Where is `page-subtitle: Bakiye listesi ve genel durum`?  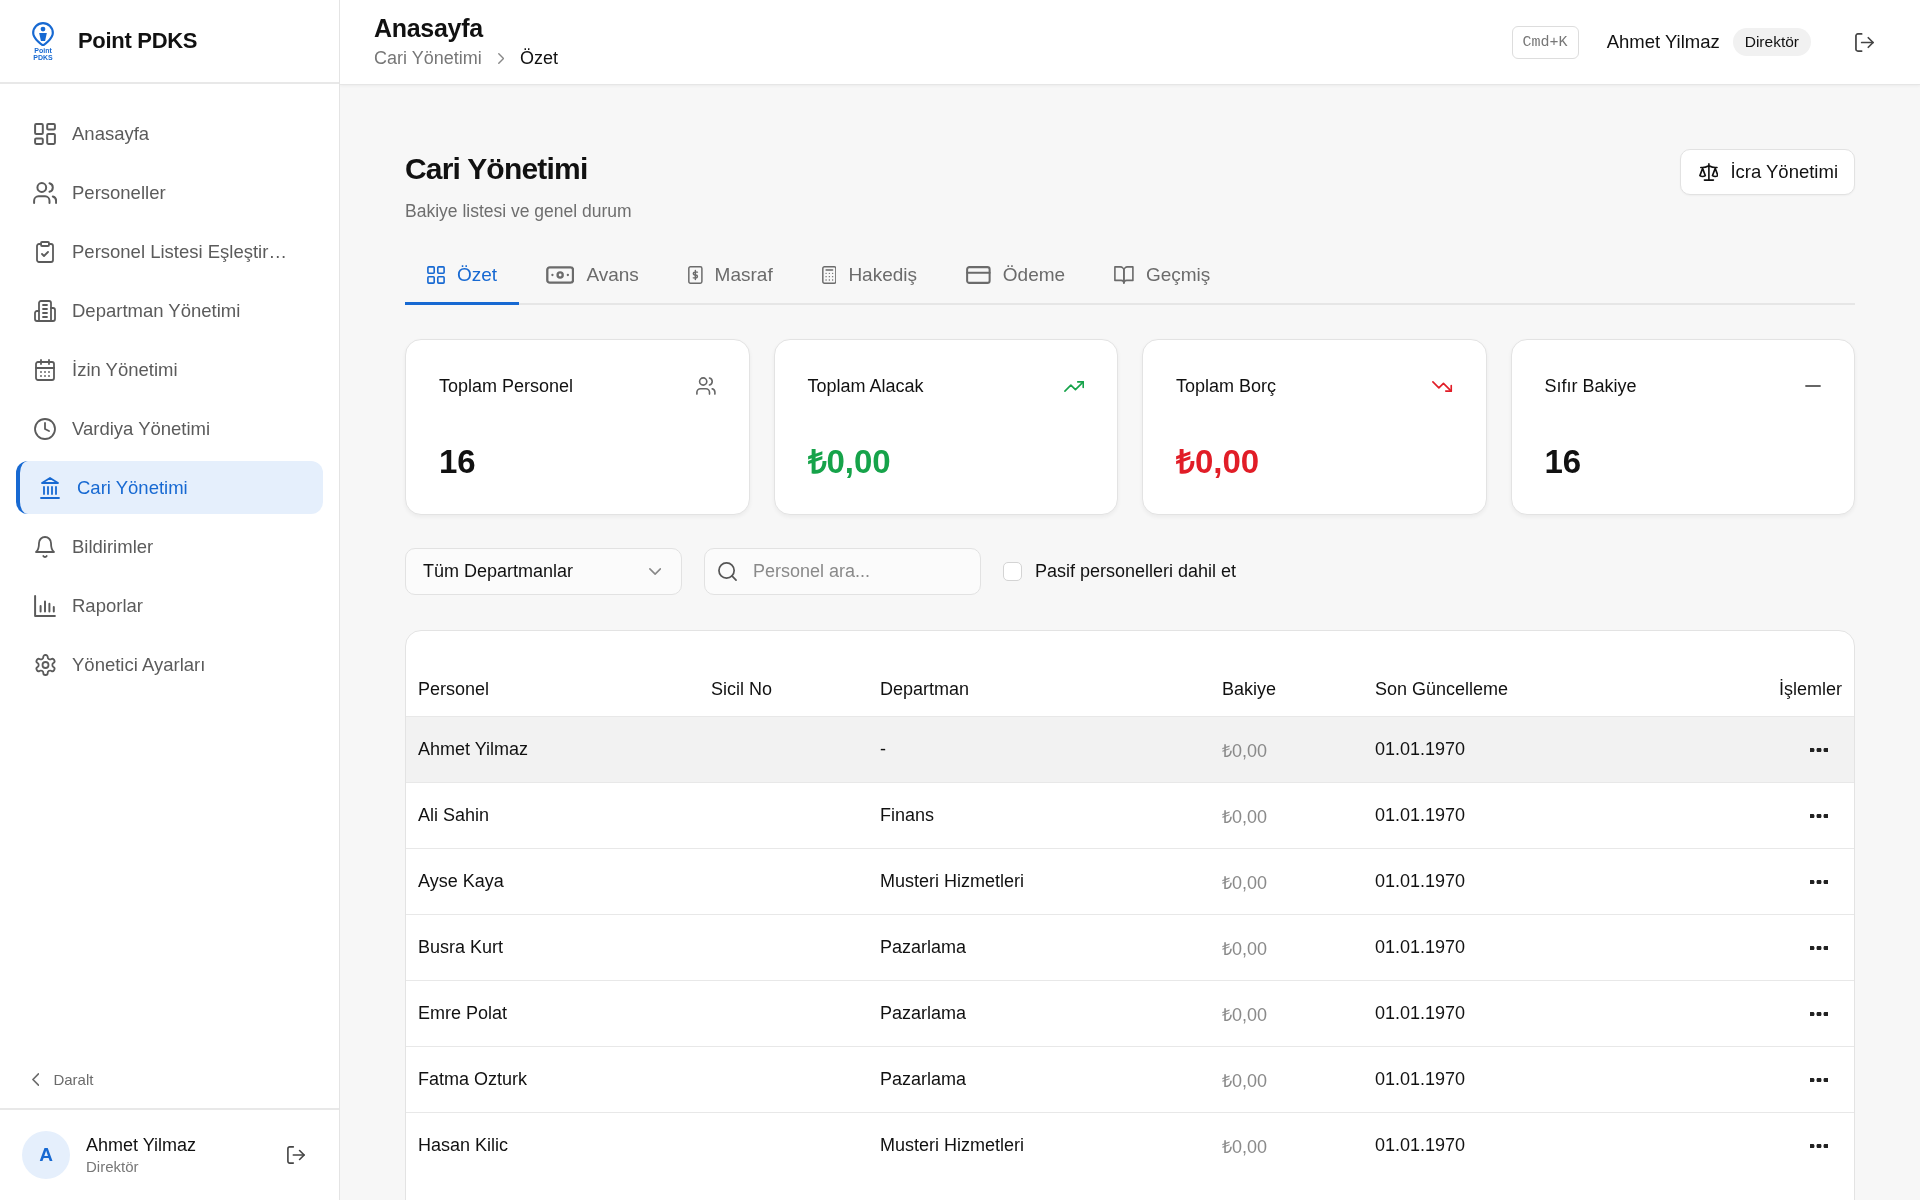 page-subtitle: Bakiye listesi ve genel durum is located at coordinates (518, 211).